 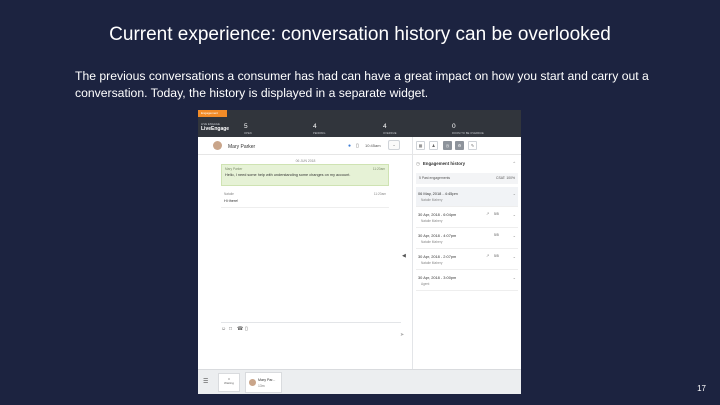 What do you see at coordinates (467, 164) in the screenshot?
I see `engagement-history-title: ◷ Engagement history ⌃` at bounding box center [467, 164].